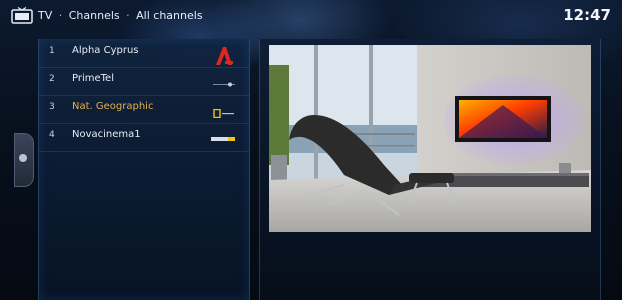 The height and width of the screenshot is (300, 622). Describe the element at coordinates (169, 15) in the screenshot. I see `breadcrumb-filter: All channels` at that location.